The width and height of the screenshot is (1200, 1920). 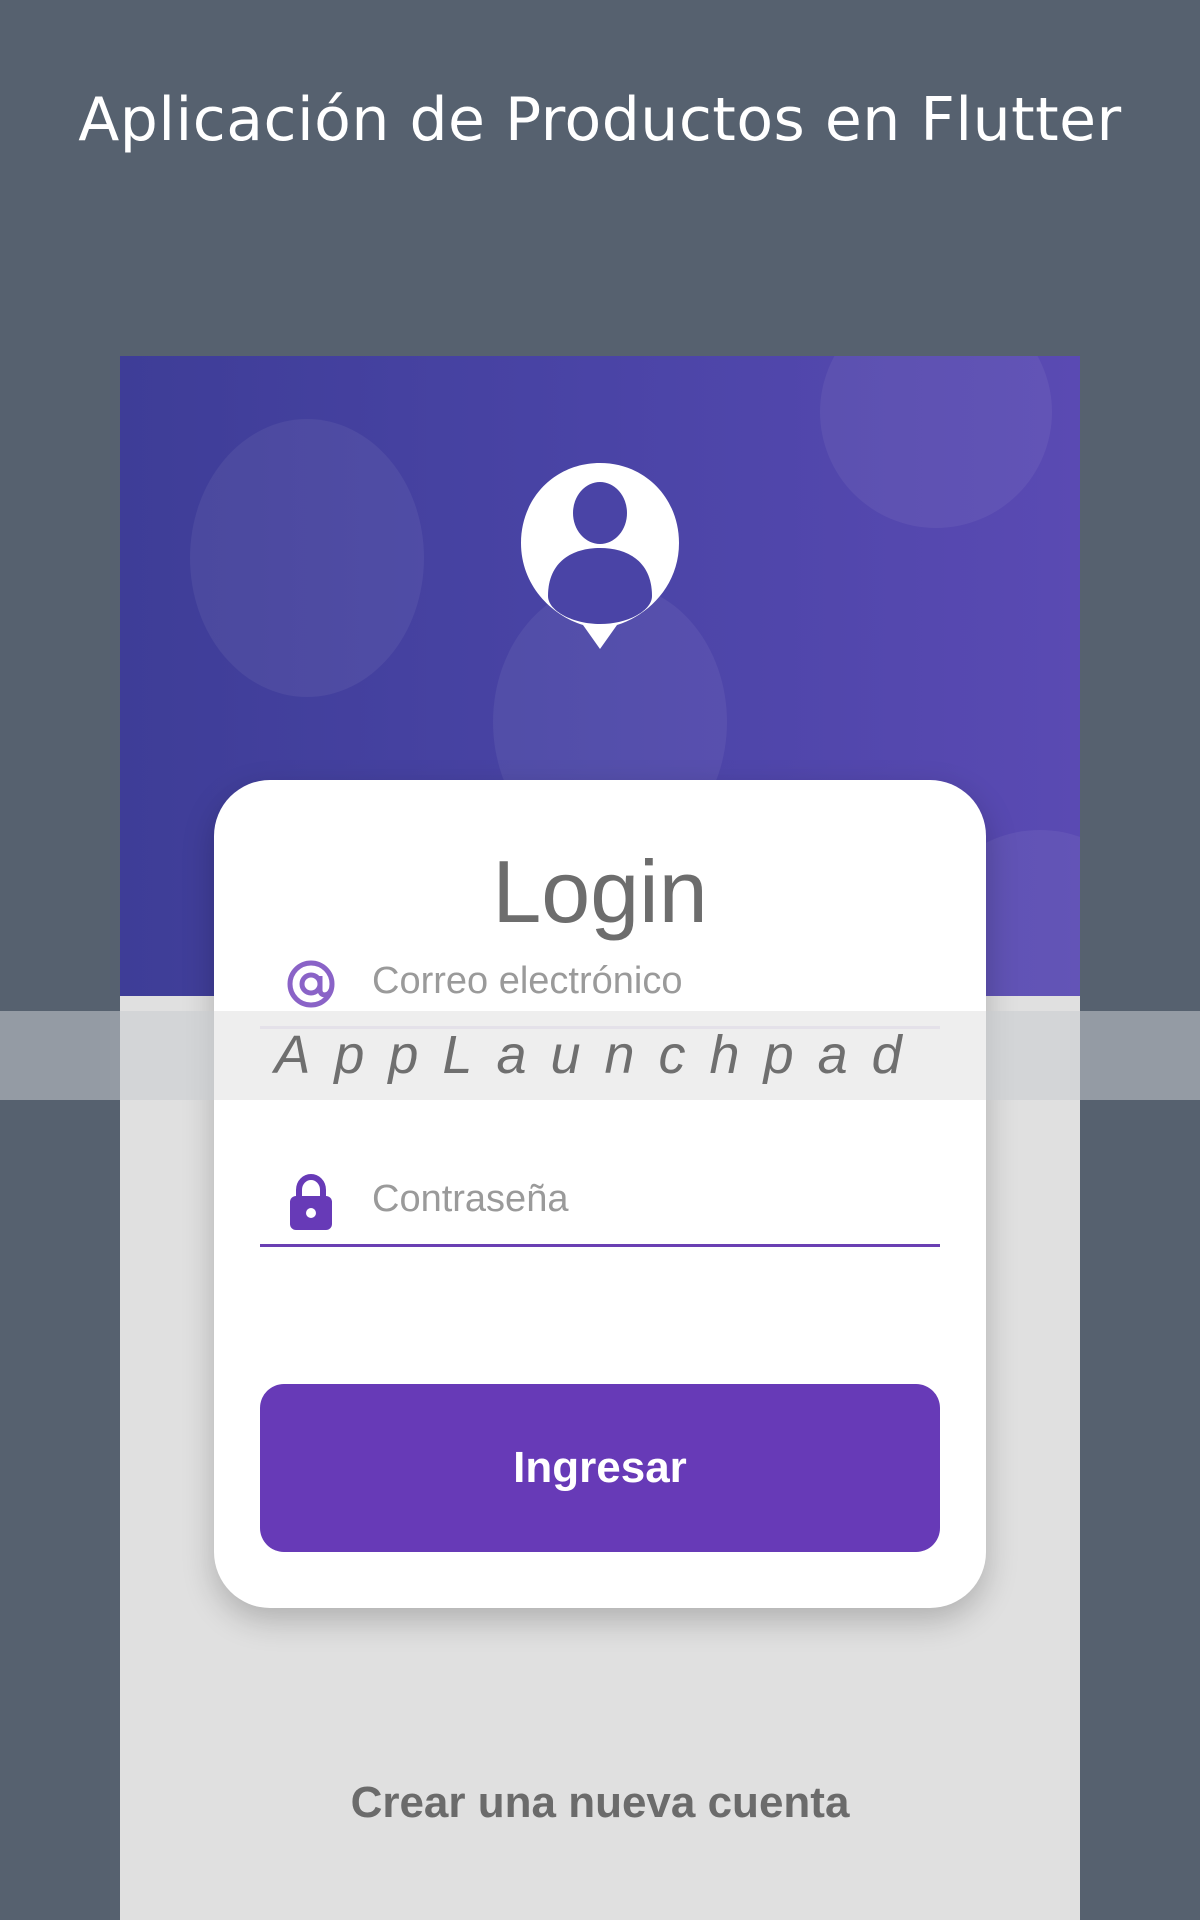 What do you see at coordinates (311, 1201) in the screenshot?
I see `lock-icon` at bounding box center [311, 1201].